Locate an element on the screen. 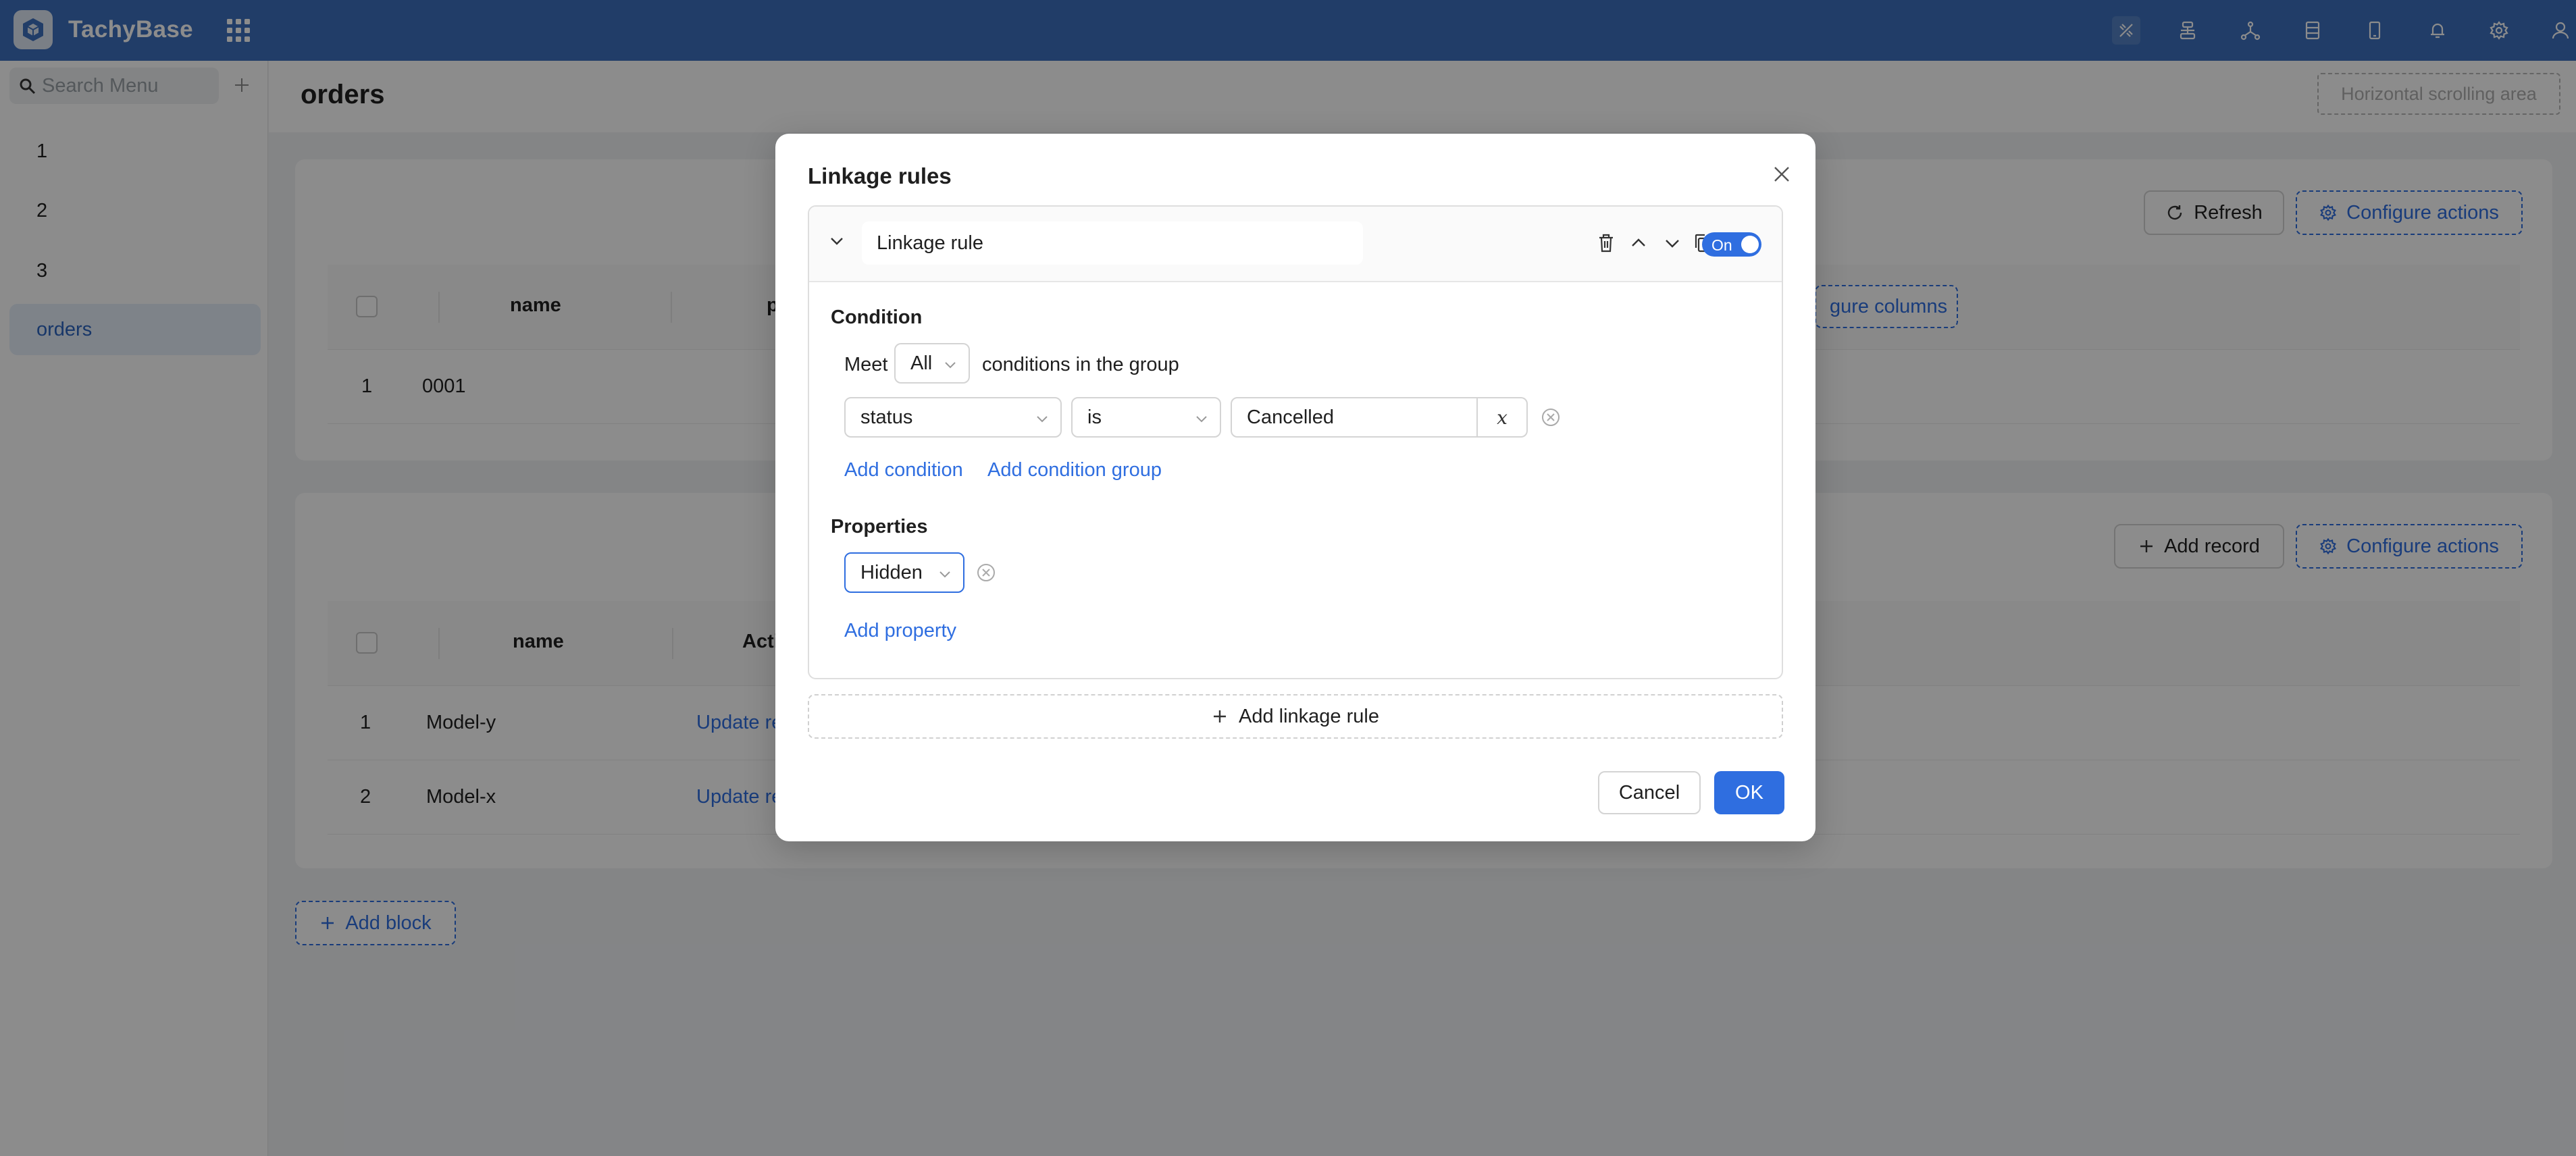  meet-select: All is located at coordinates (932, 363).